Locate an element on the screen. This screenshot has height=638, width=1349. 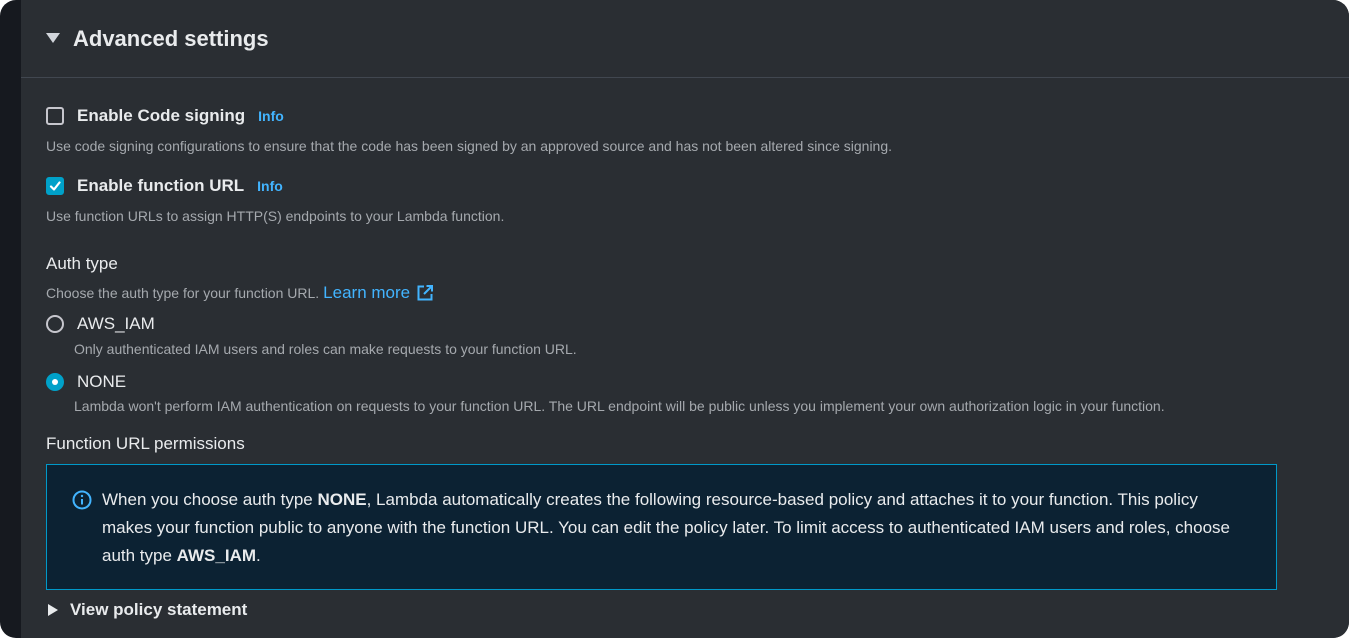
none-radio is located at coordinates (55, 382).